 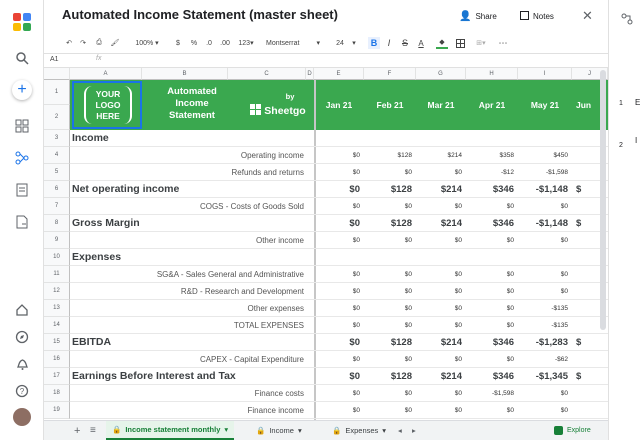 I want to click on row-label: Expenses, so click(x=190, y=257).